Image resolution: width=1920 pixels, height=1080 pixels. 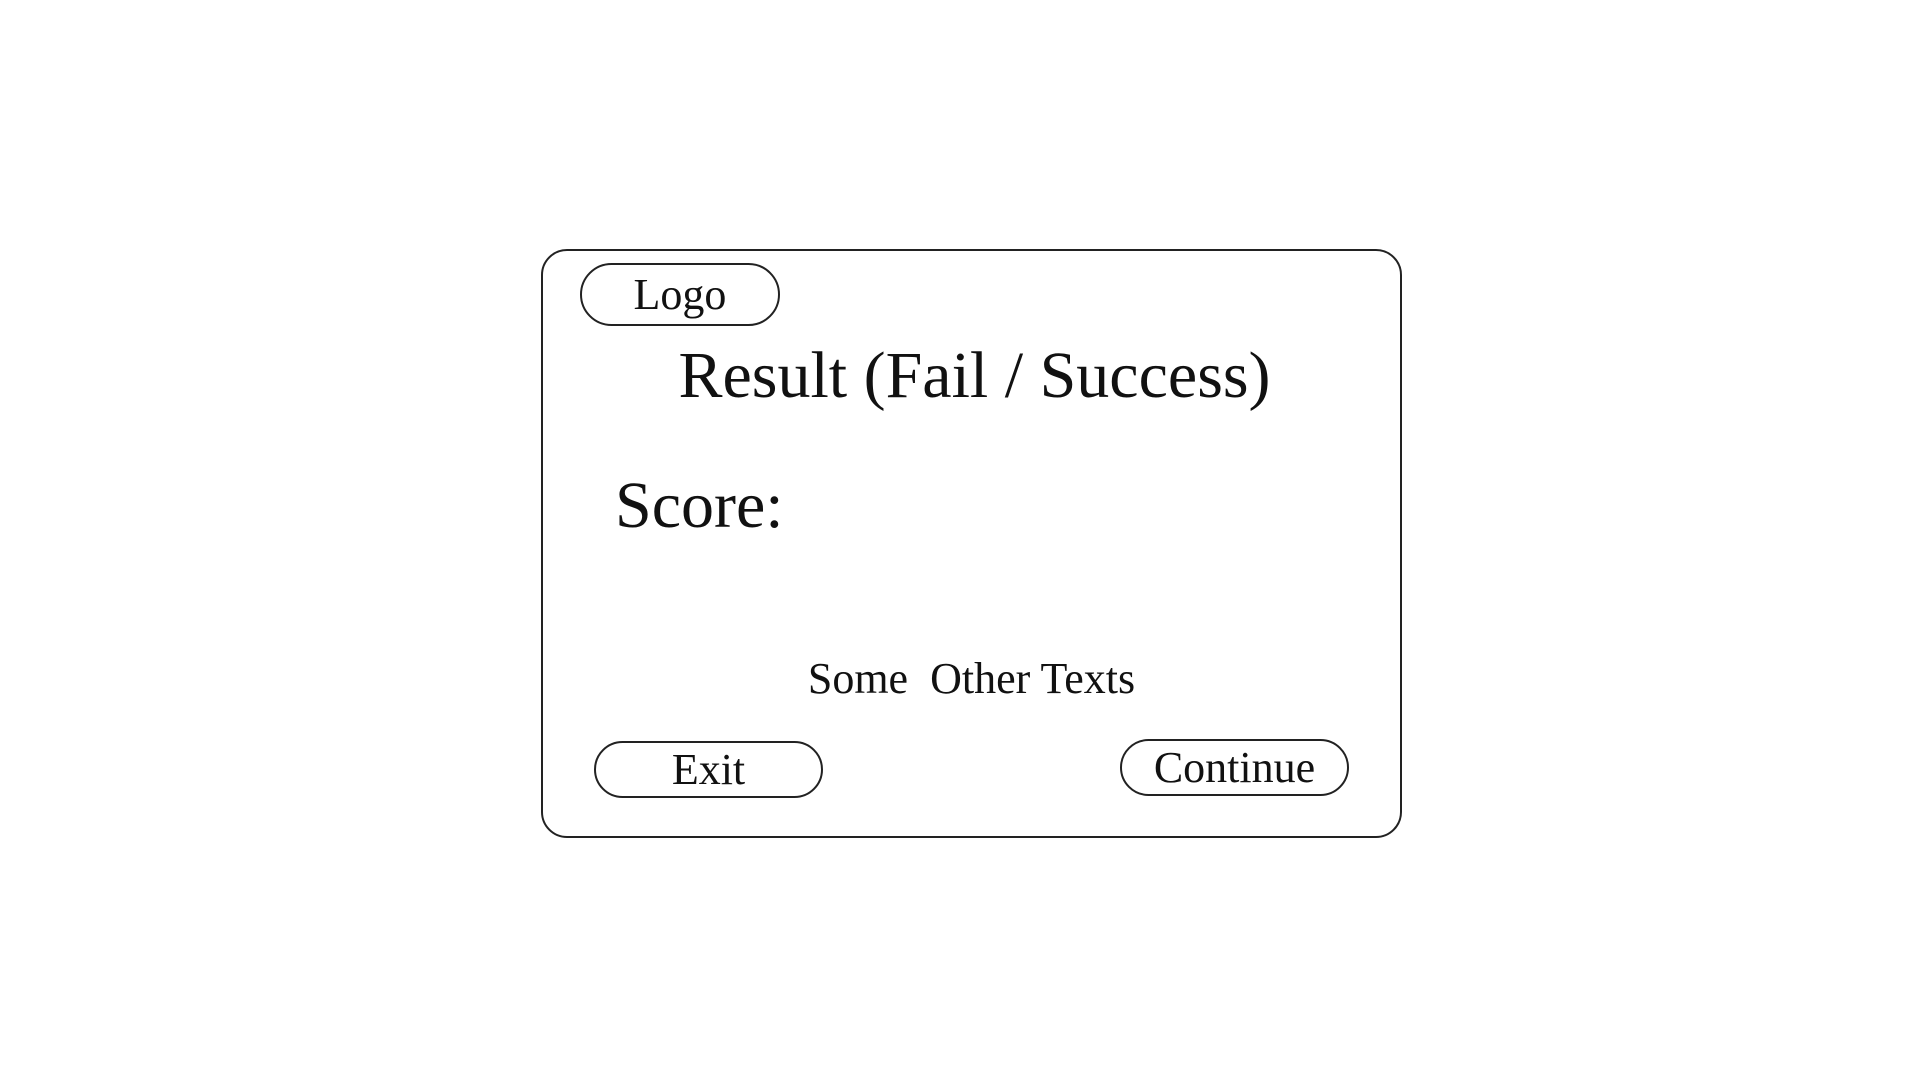 What do you see at coordinates (974, 375) in the screenshot?
I see `result-title: Result (Fail / Success)` at bounding box center [974, 375].